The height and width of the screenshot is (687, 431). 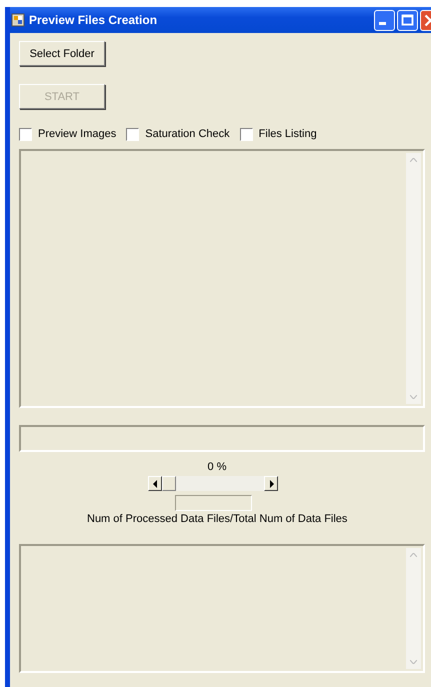 I want to click on minimize-icon, so click(x=382, y=23).